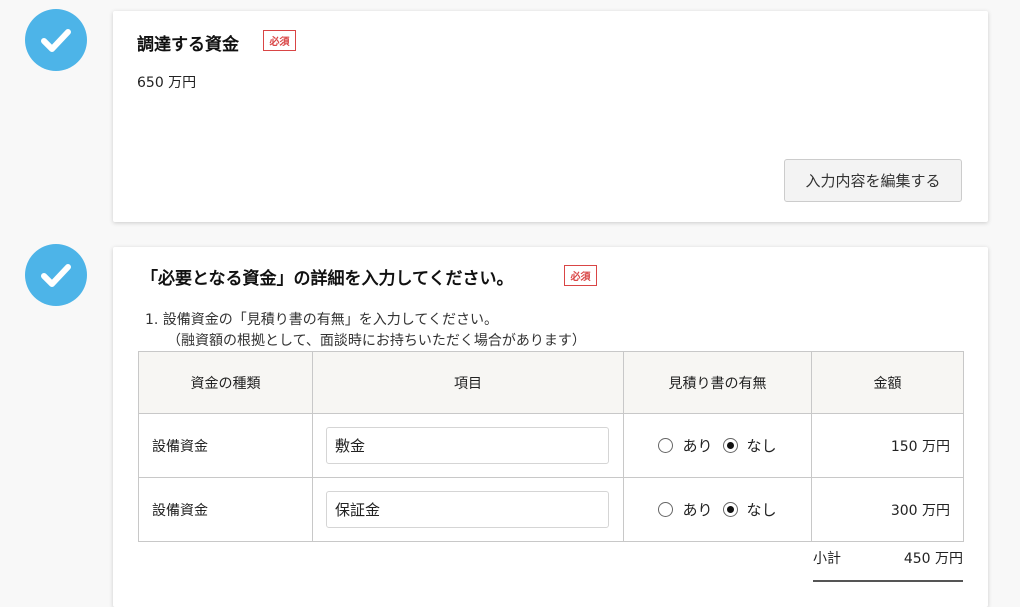 Image resolution: width=1020 pixels, height=607 pixels. I want to click on table-row: 設備資金 あり なし 300 万円, so click(551, 509).